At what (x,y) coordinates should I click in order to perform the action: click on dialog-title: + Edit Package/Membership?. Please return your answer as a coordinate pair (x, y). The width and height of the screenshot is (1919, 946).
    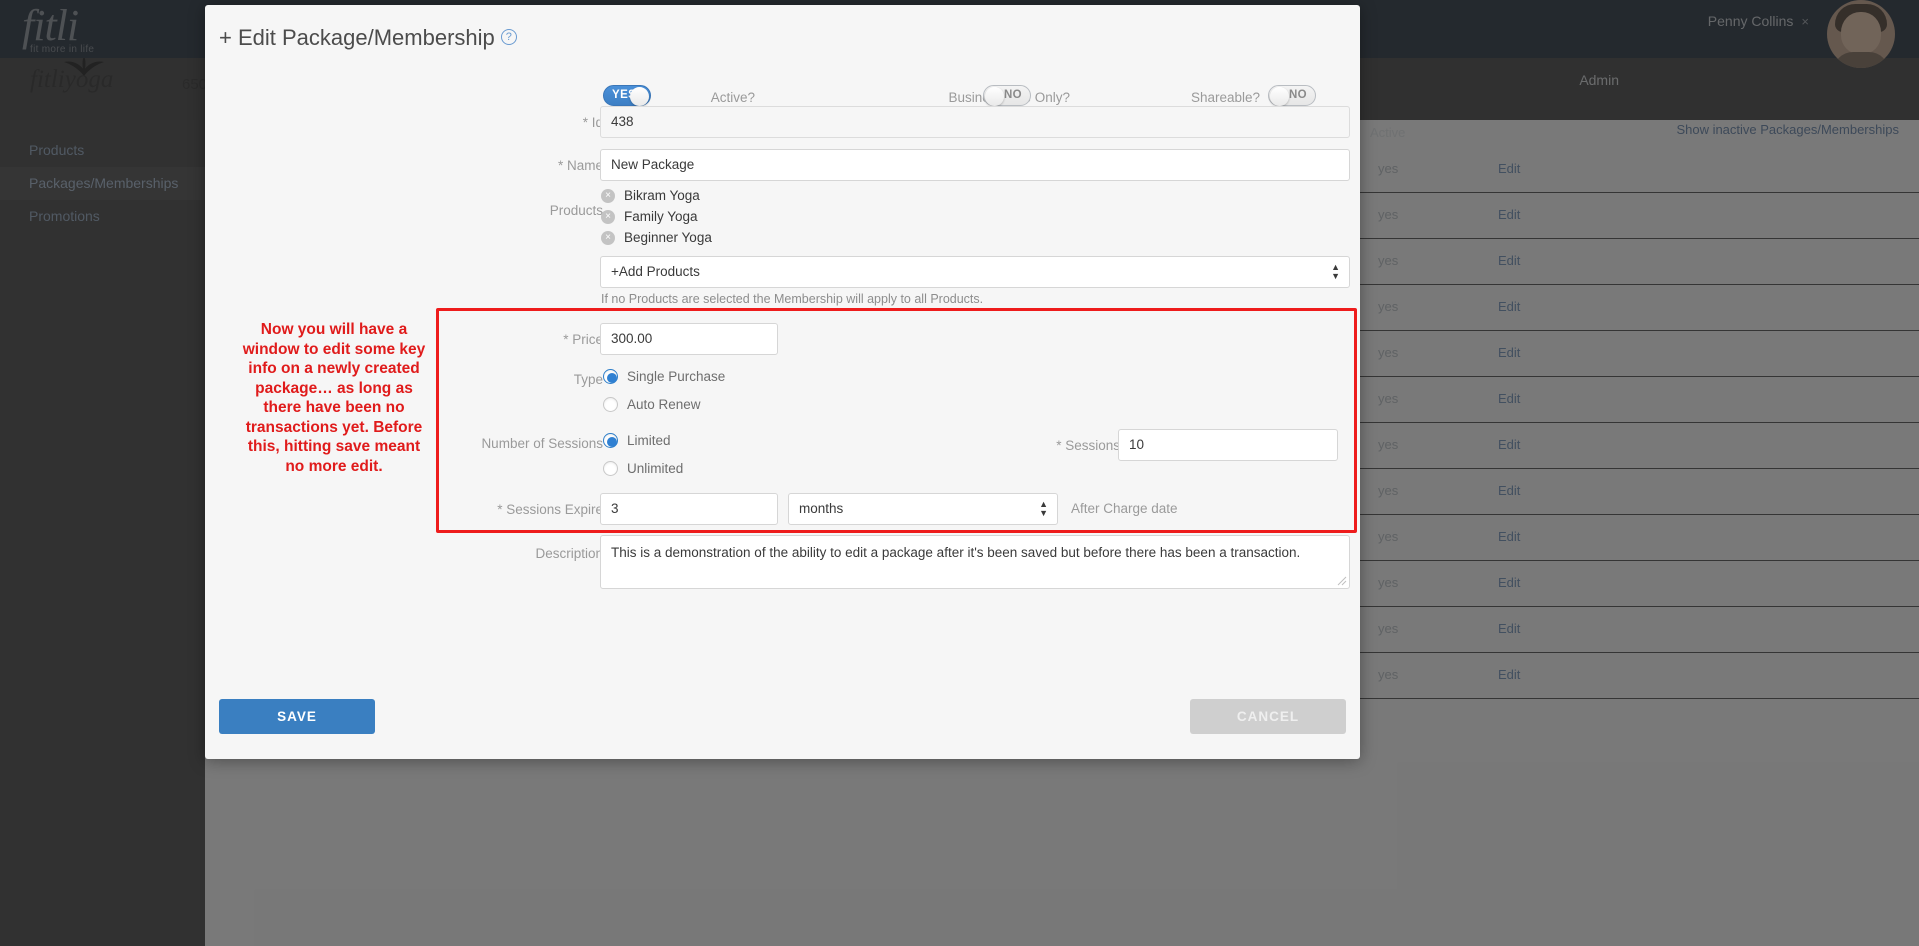
    Looking at the image, I should click on (368, 38).